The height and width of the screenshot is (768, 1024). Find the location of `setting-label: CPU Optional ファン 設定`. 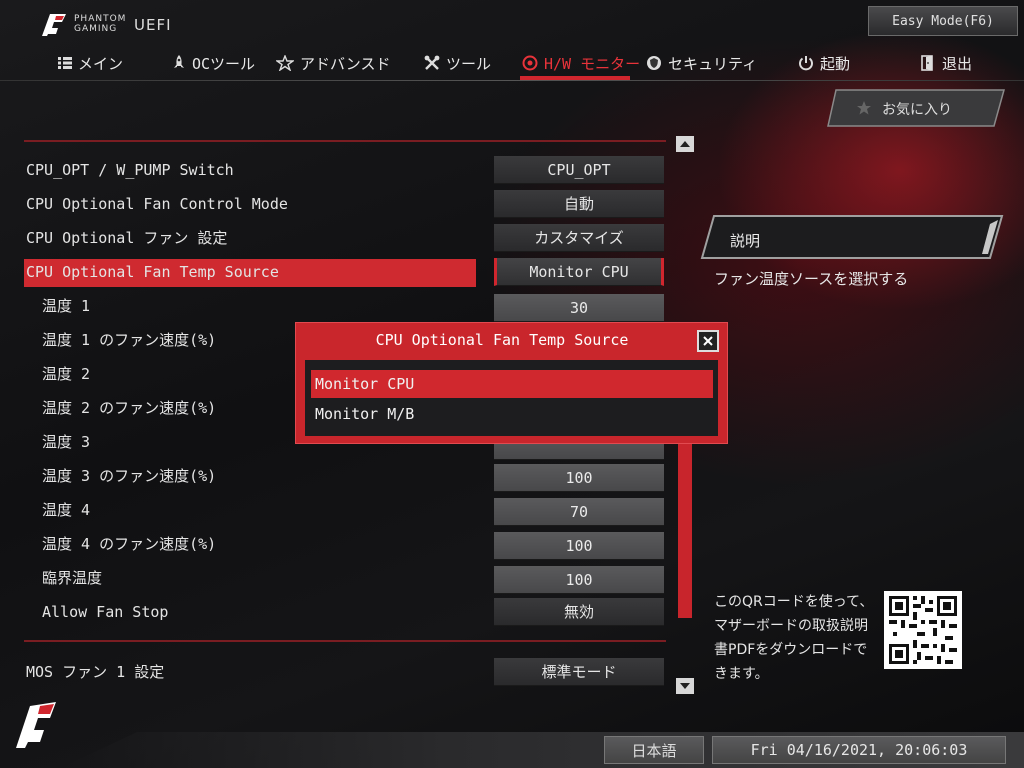

setting-label: CPU Optional ファン 設定 is located at coordinates (126, 238).